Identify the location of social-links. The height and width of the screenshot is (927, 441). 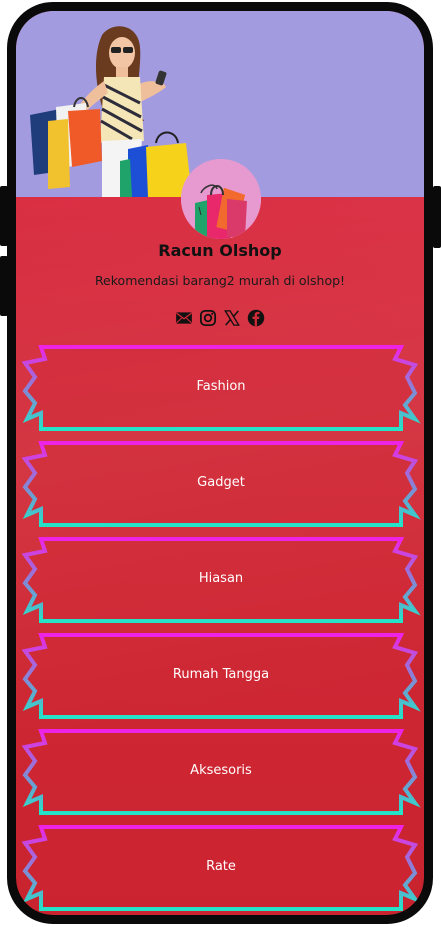
(220, 320).